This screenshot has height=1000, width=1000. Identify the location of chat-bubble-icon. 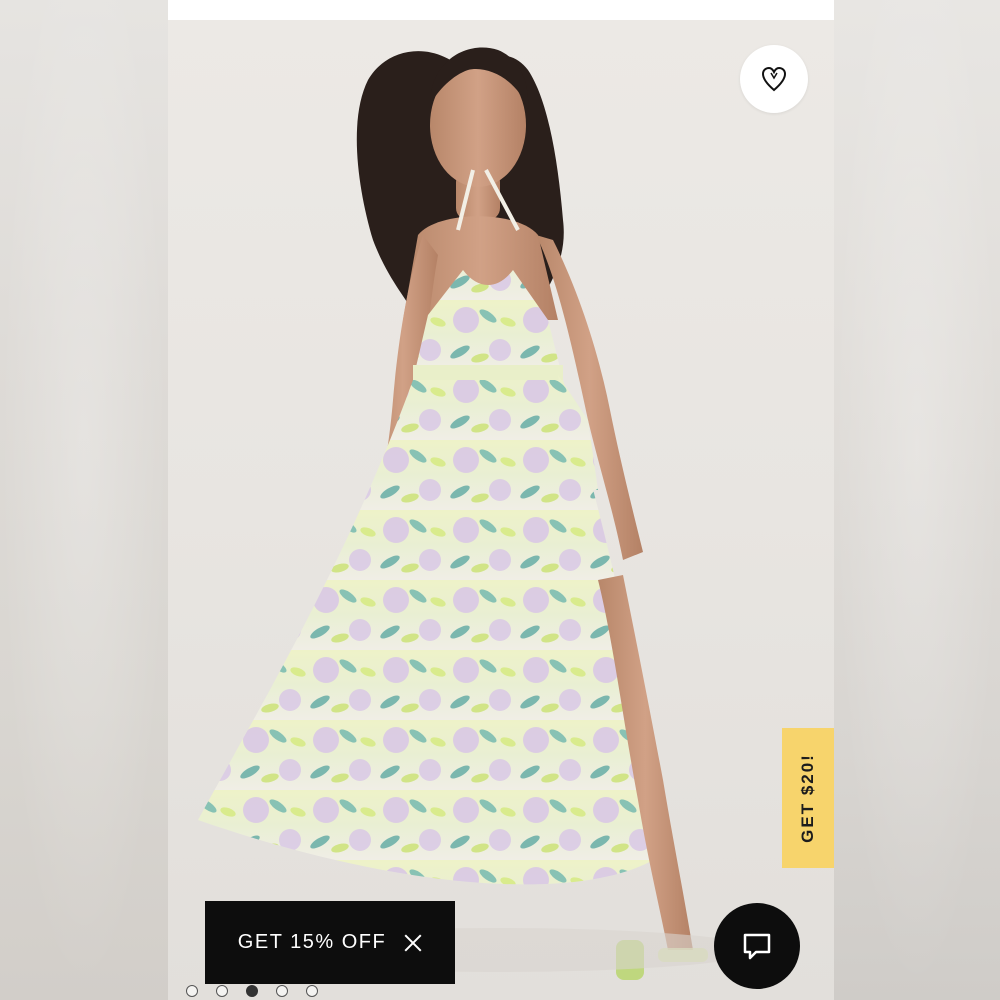
(757, 946).